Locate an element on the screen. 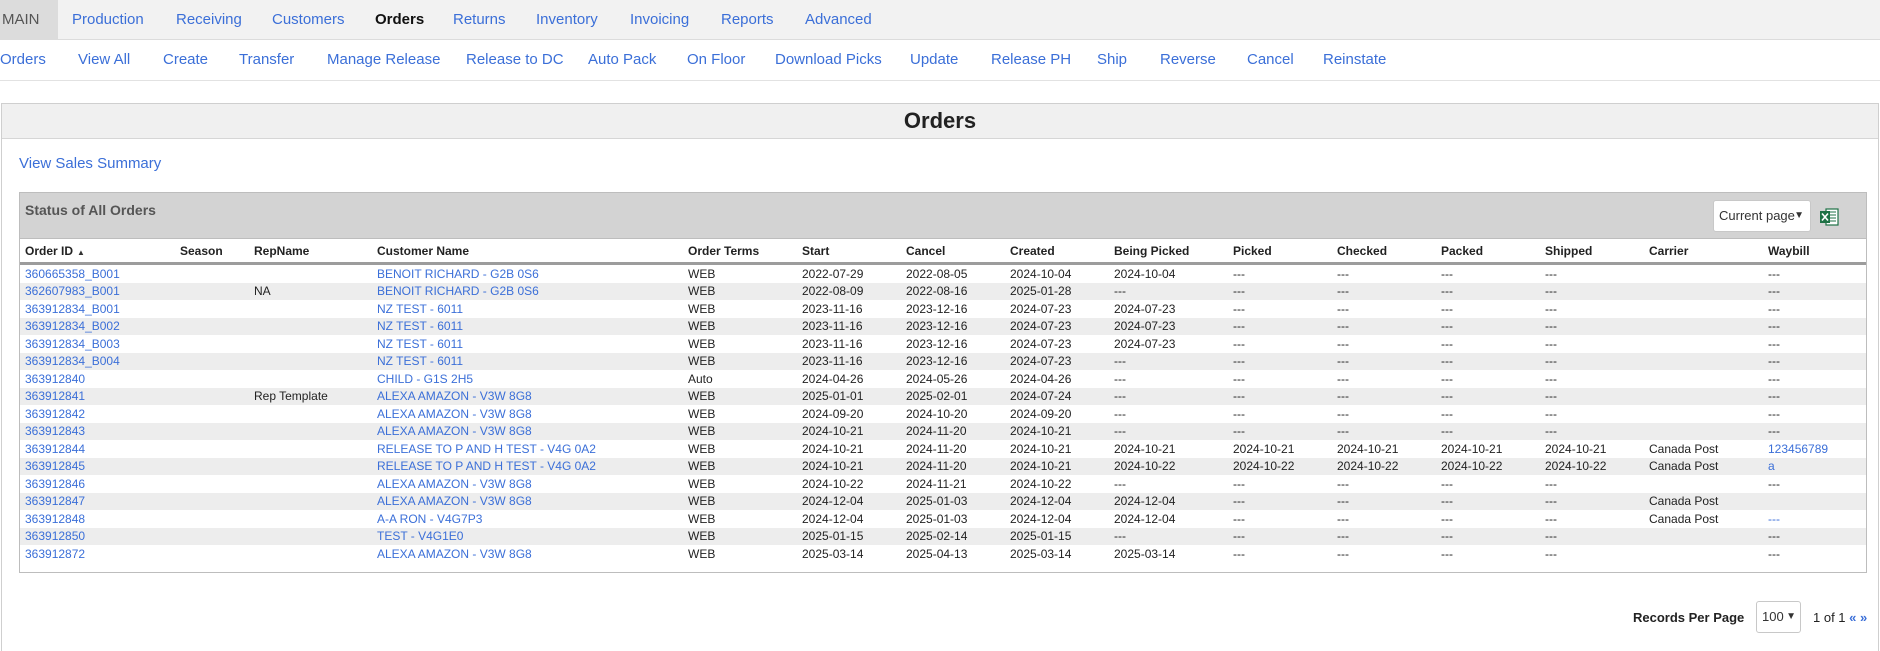 This screenshot has height=651, width=1880. cell-shipped: --- is located at coordinates (1592, 361).